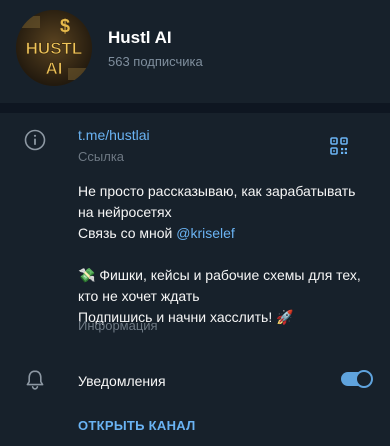 Image resolution: width=390 pixels, height=446 pixels. Describe the element at coordinates (364, 379) in the screenshot. I see `toggle-knob` at that location.